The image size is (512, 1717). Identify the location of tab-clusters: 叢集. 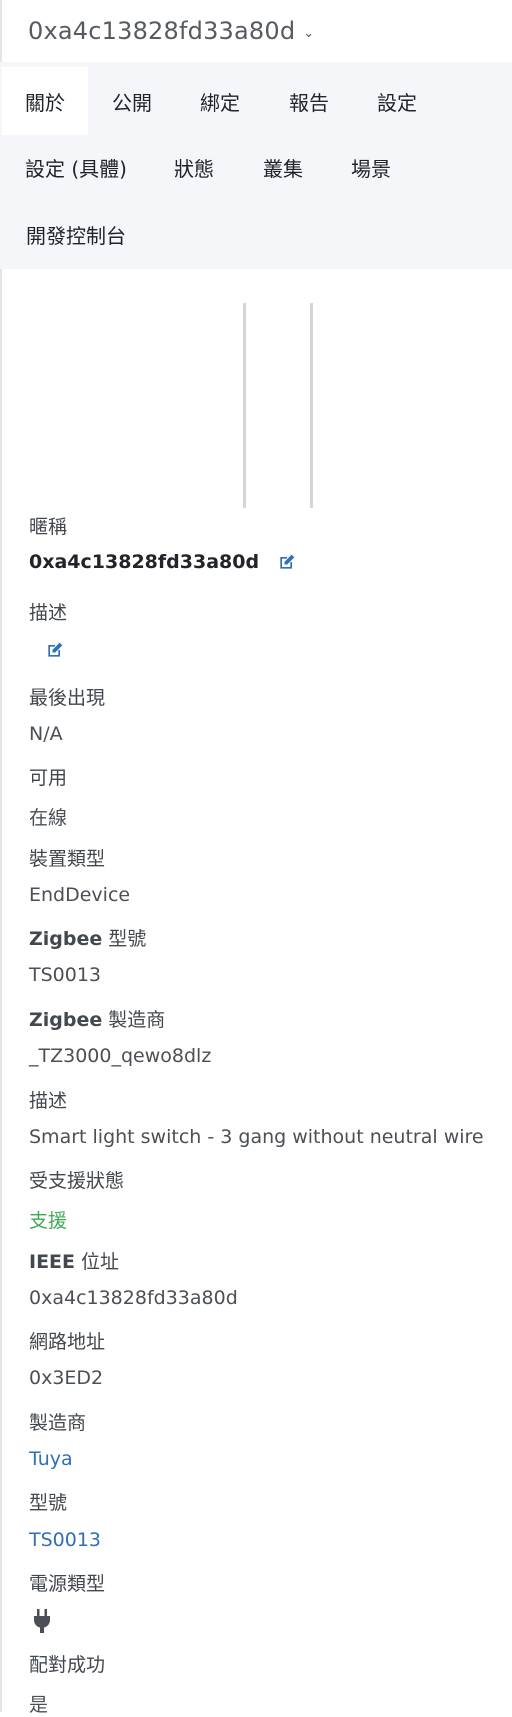
(283, 167).